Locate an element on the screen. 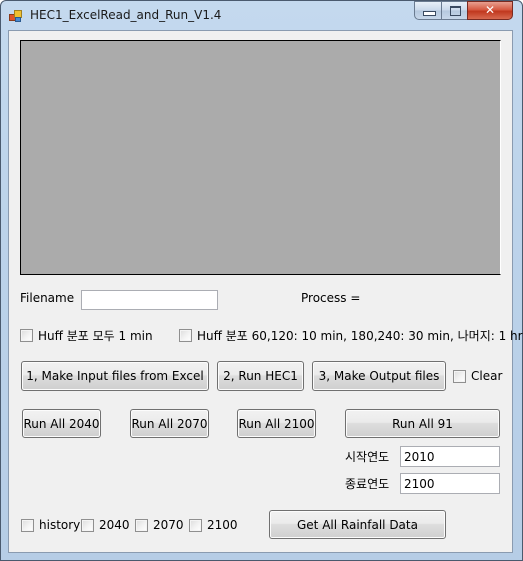  clear-checkbox: Clear is located at coordinates (477, 376).